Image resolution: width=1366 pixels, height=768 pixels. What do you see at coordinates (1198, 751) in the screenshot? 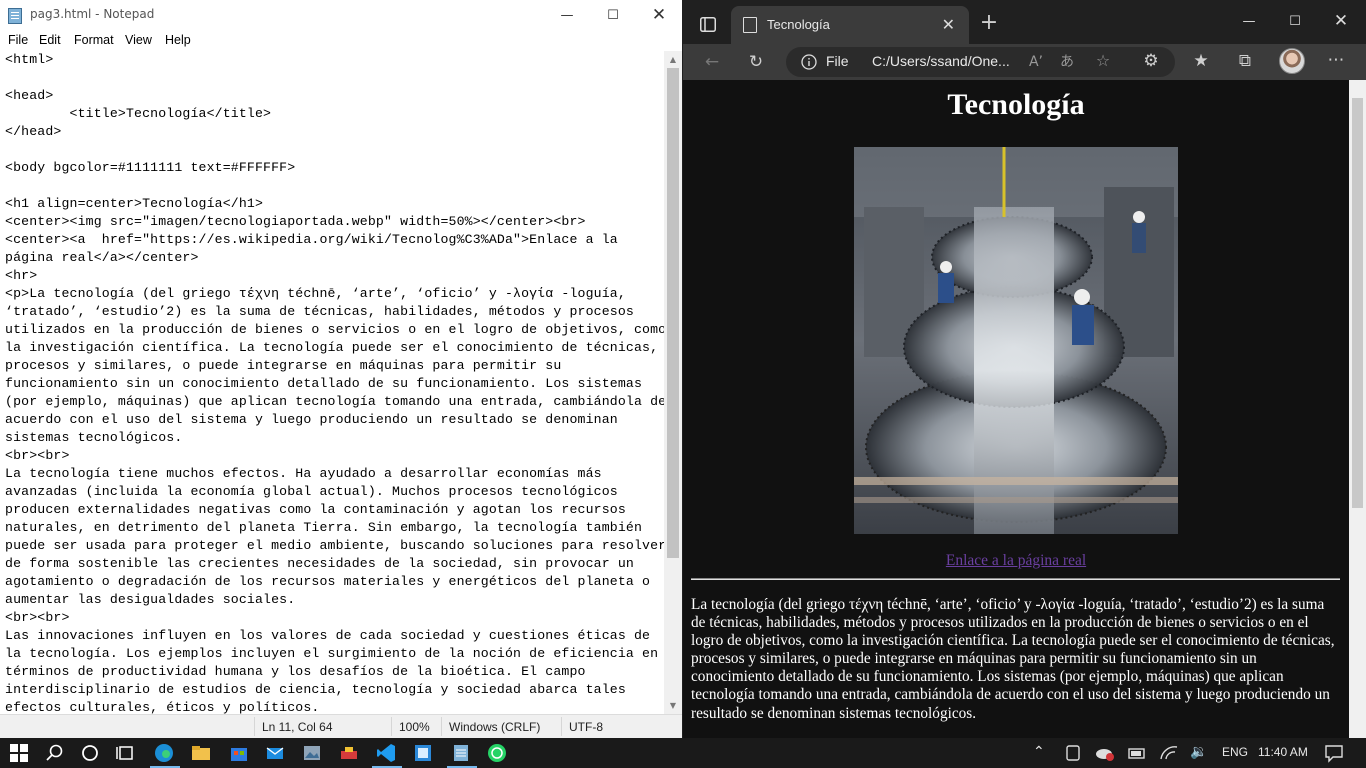
I see `volume-icon: 🔉` at bounding box center [1198, 751].